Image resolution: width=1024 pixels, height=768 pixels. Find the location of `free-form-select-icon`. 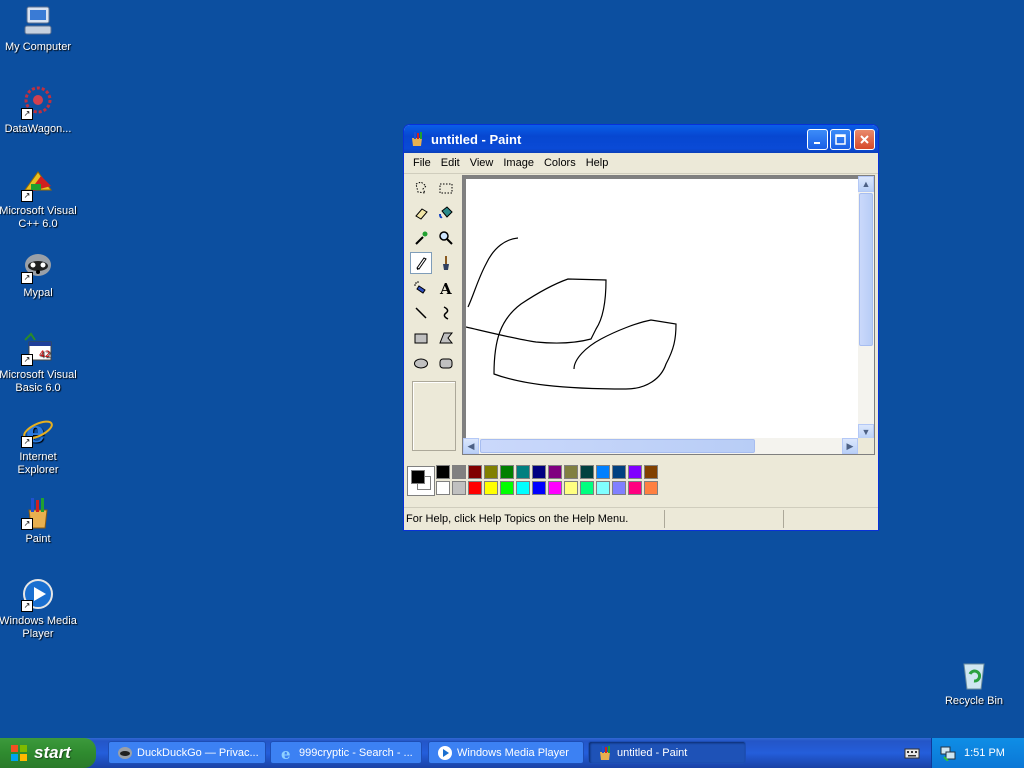

free-form-select-icon is located at coordinates (421, 187).